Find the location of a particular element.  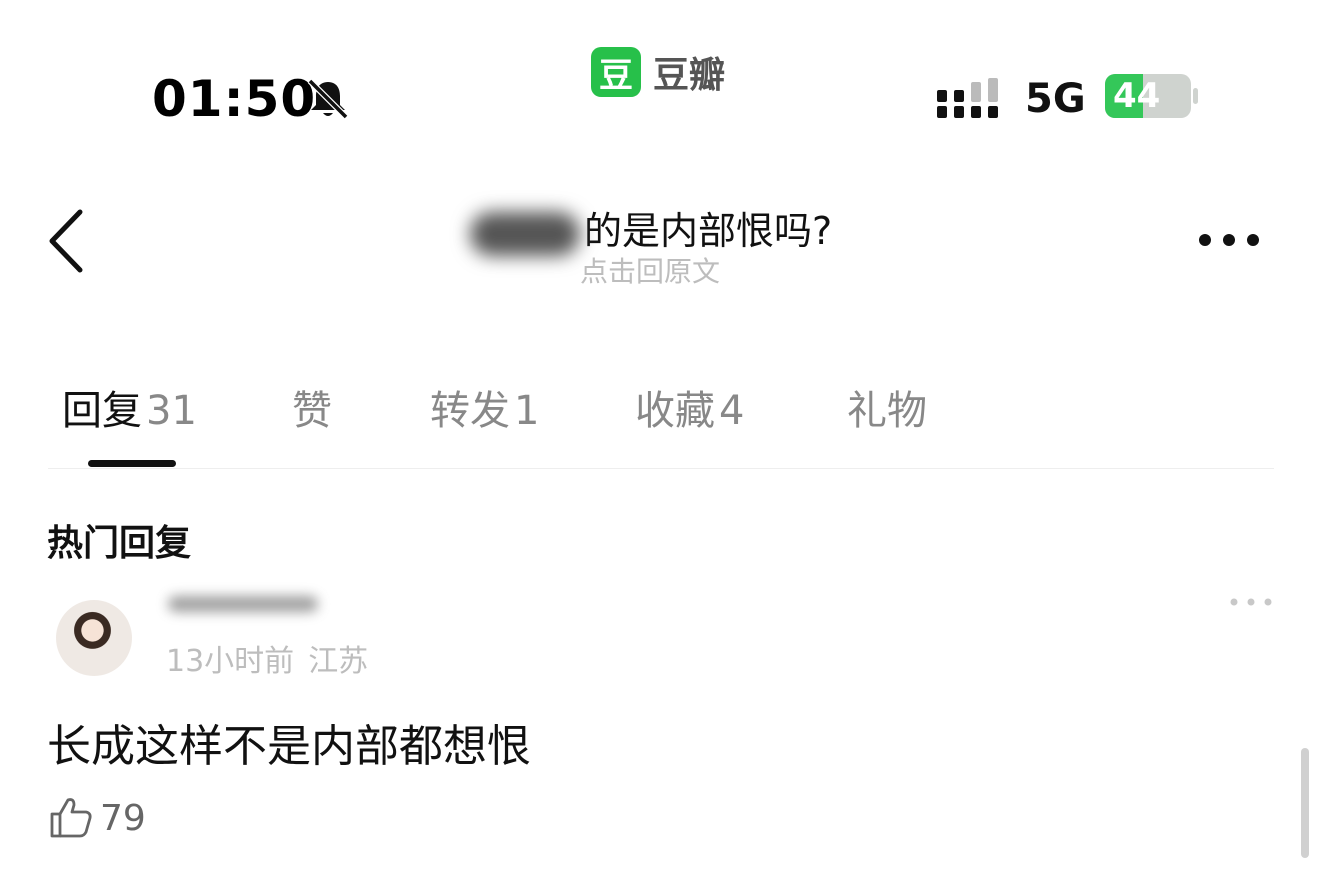

tab-favorites: 收藏 4 is located at coordinates (689, 407).